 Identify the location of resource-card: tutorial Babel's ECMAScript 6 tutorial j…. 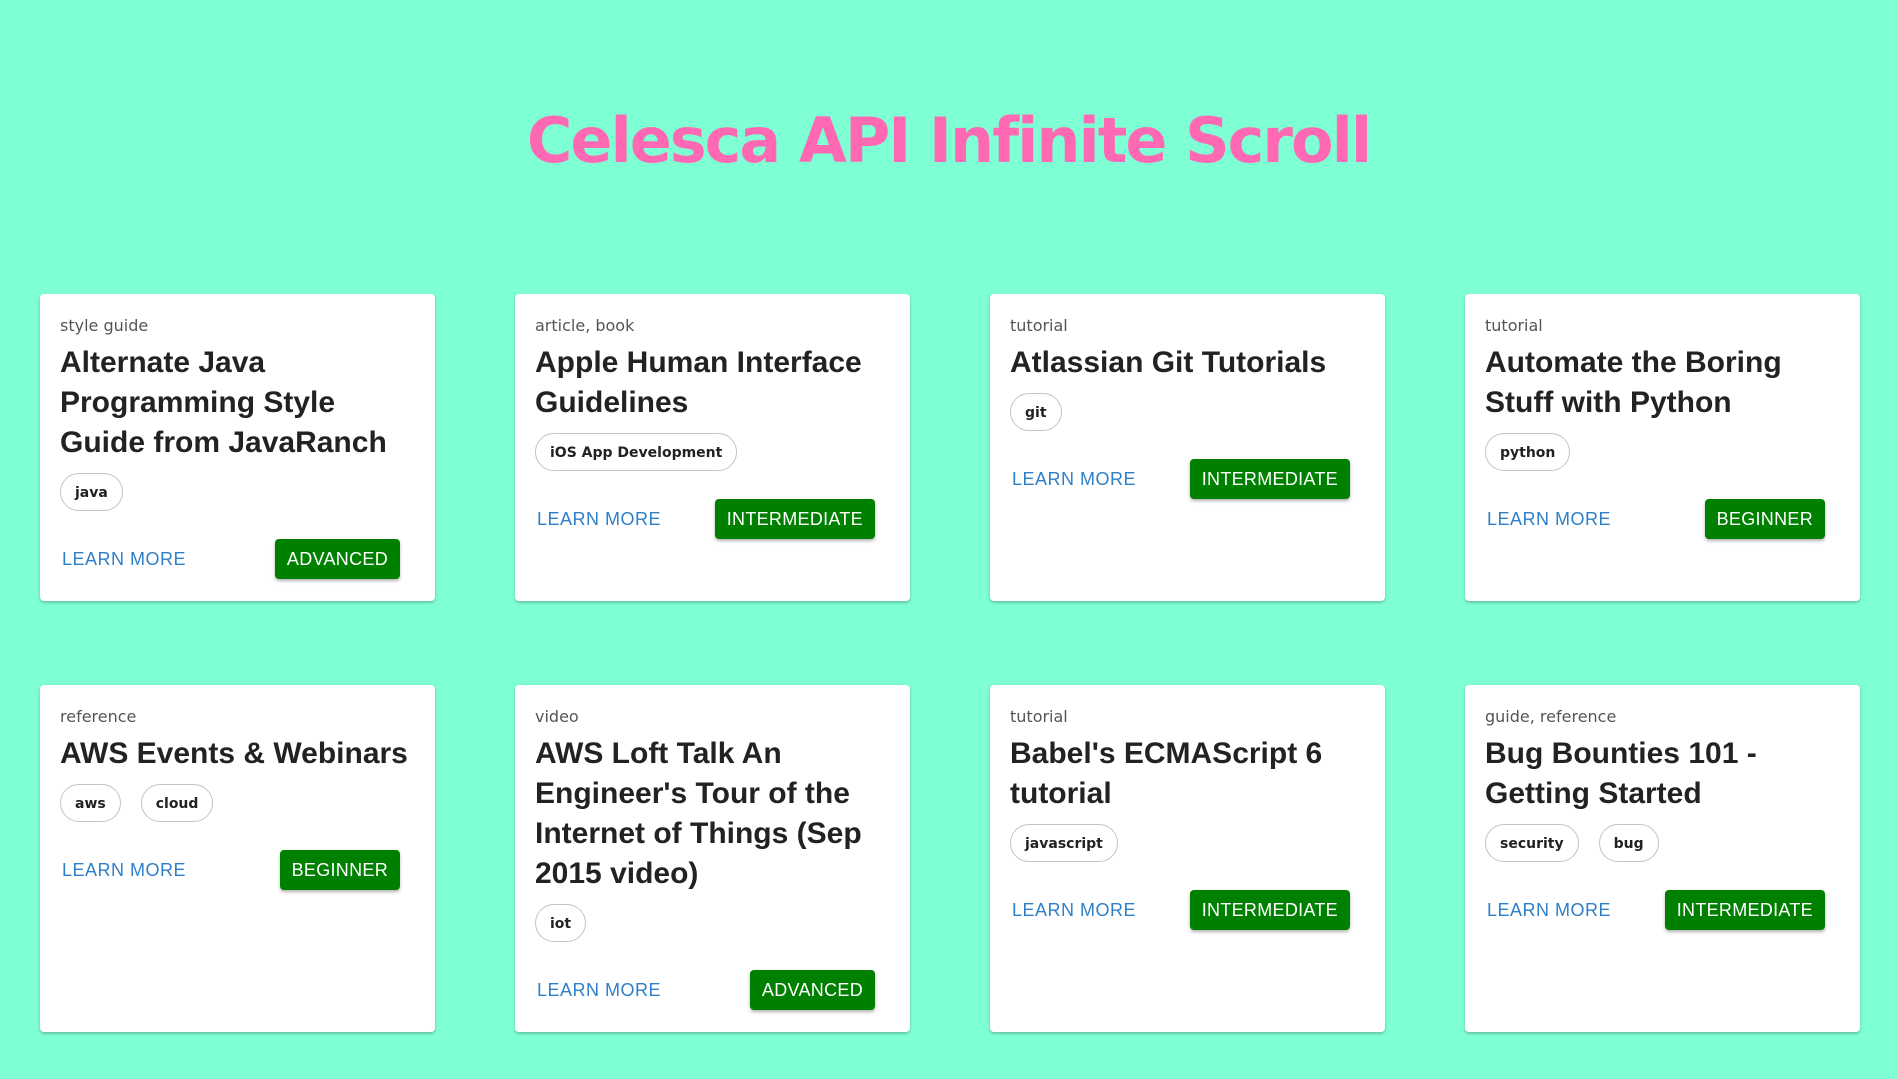
(1187, 858).